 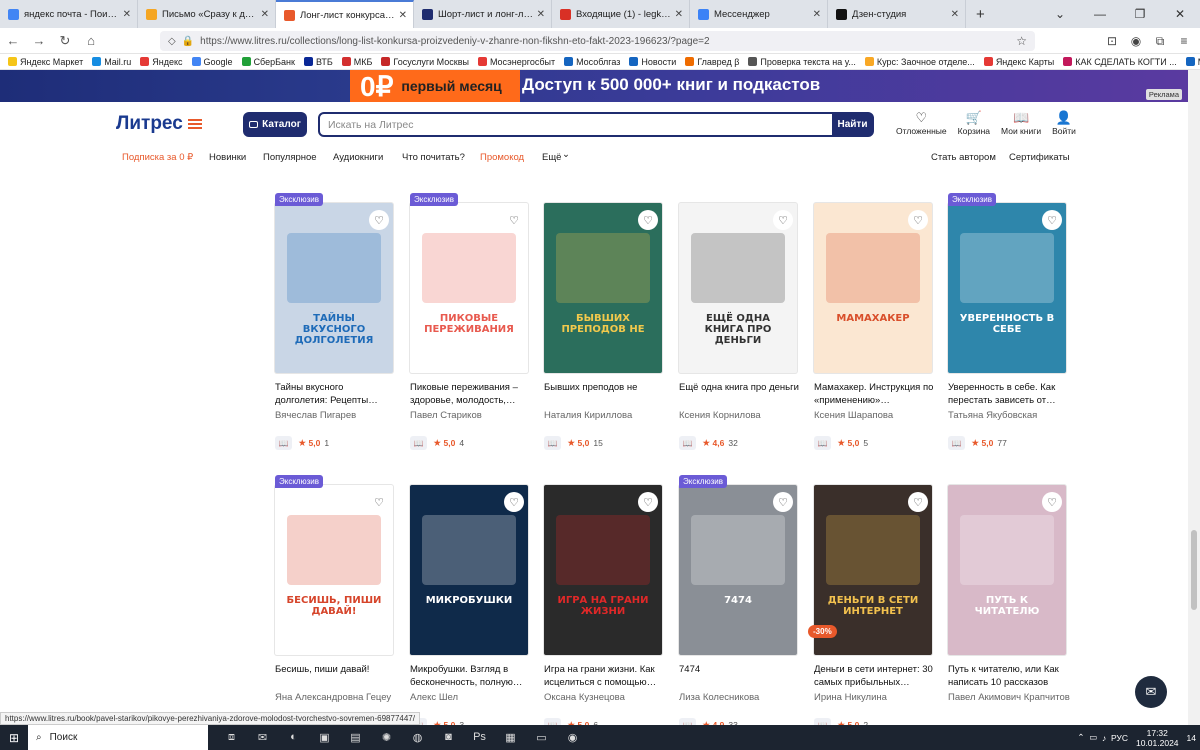 What do you see at coordinates (1140, 14) in the screenshot?
I see `maximize-icon: ❐` at bounding box center [1140, 14].